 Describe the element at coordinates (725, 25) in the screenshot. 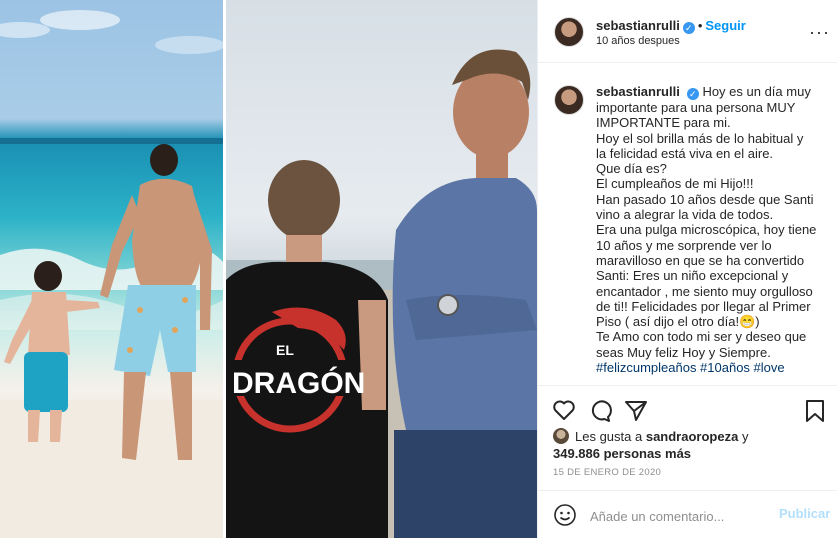

I see `follow-button: Seguir` at that location.